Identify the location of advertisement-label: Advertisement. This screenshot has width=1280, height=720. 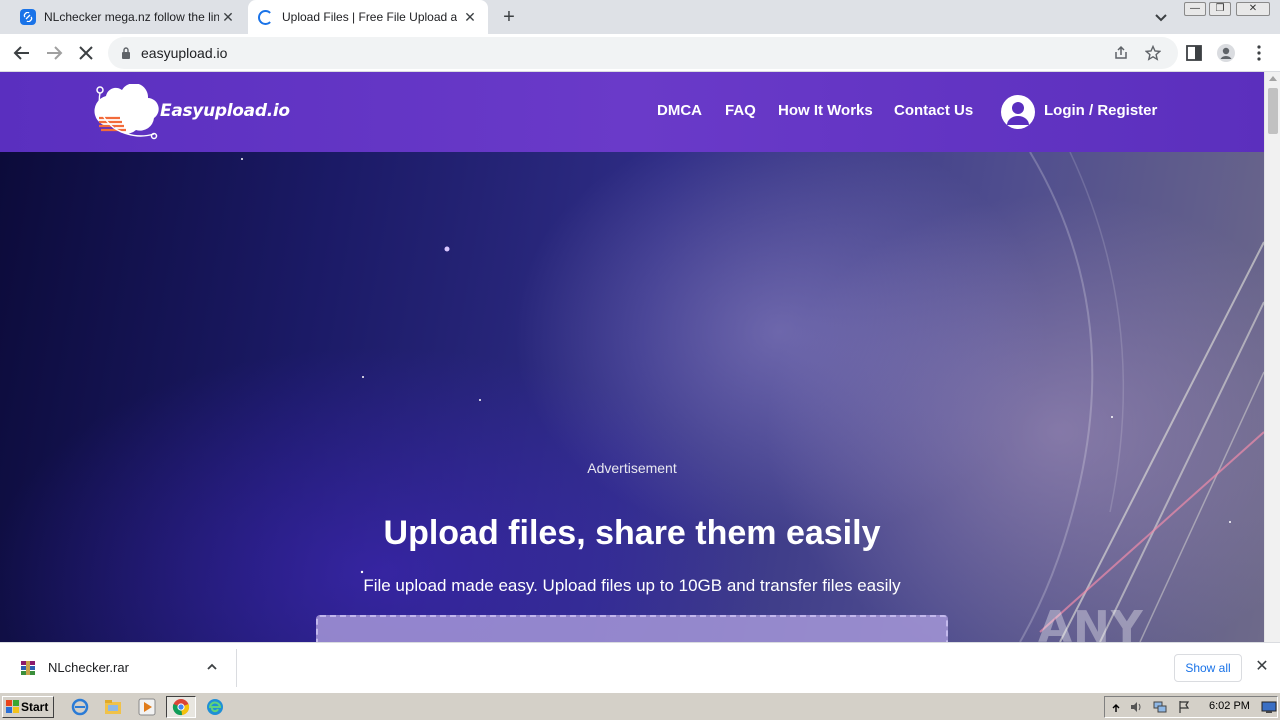
(632, 468).